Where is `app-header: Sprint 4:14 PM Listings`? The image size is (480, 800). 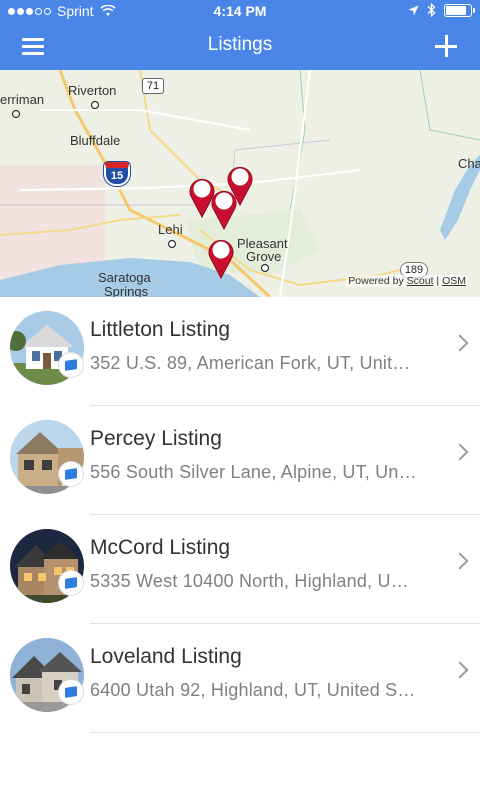 app-header: Sprint 4:14 PM Listings is located at coordinates (240, 35).